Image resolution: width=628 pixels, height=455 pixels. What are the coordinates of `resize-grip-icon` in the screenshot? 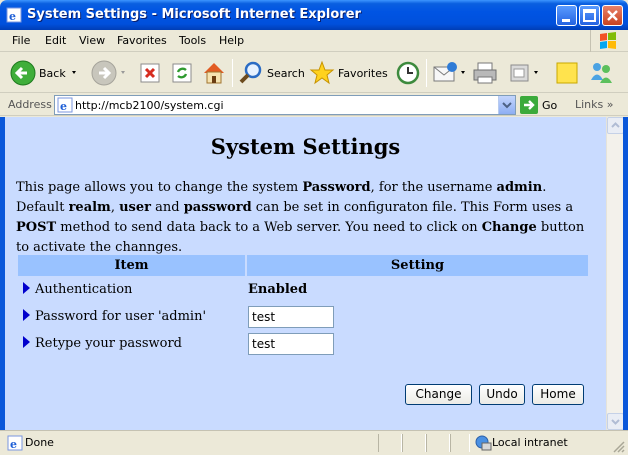 It's located at (619, 447).